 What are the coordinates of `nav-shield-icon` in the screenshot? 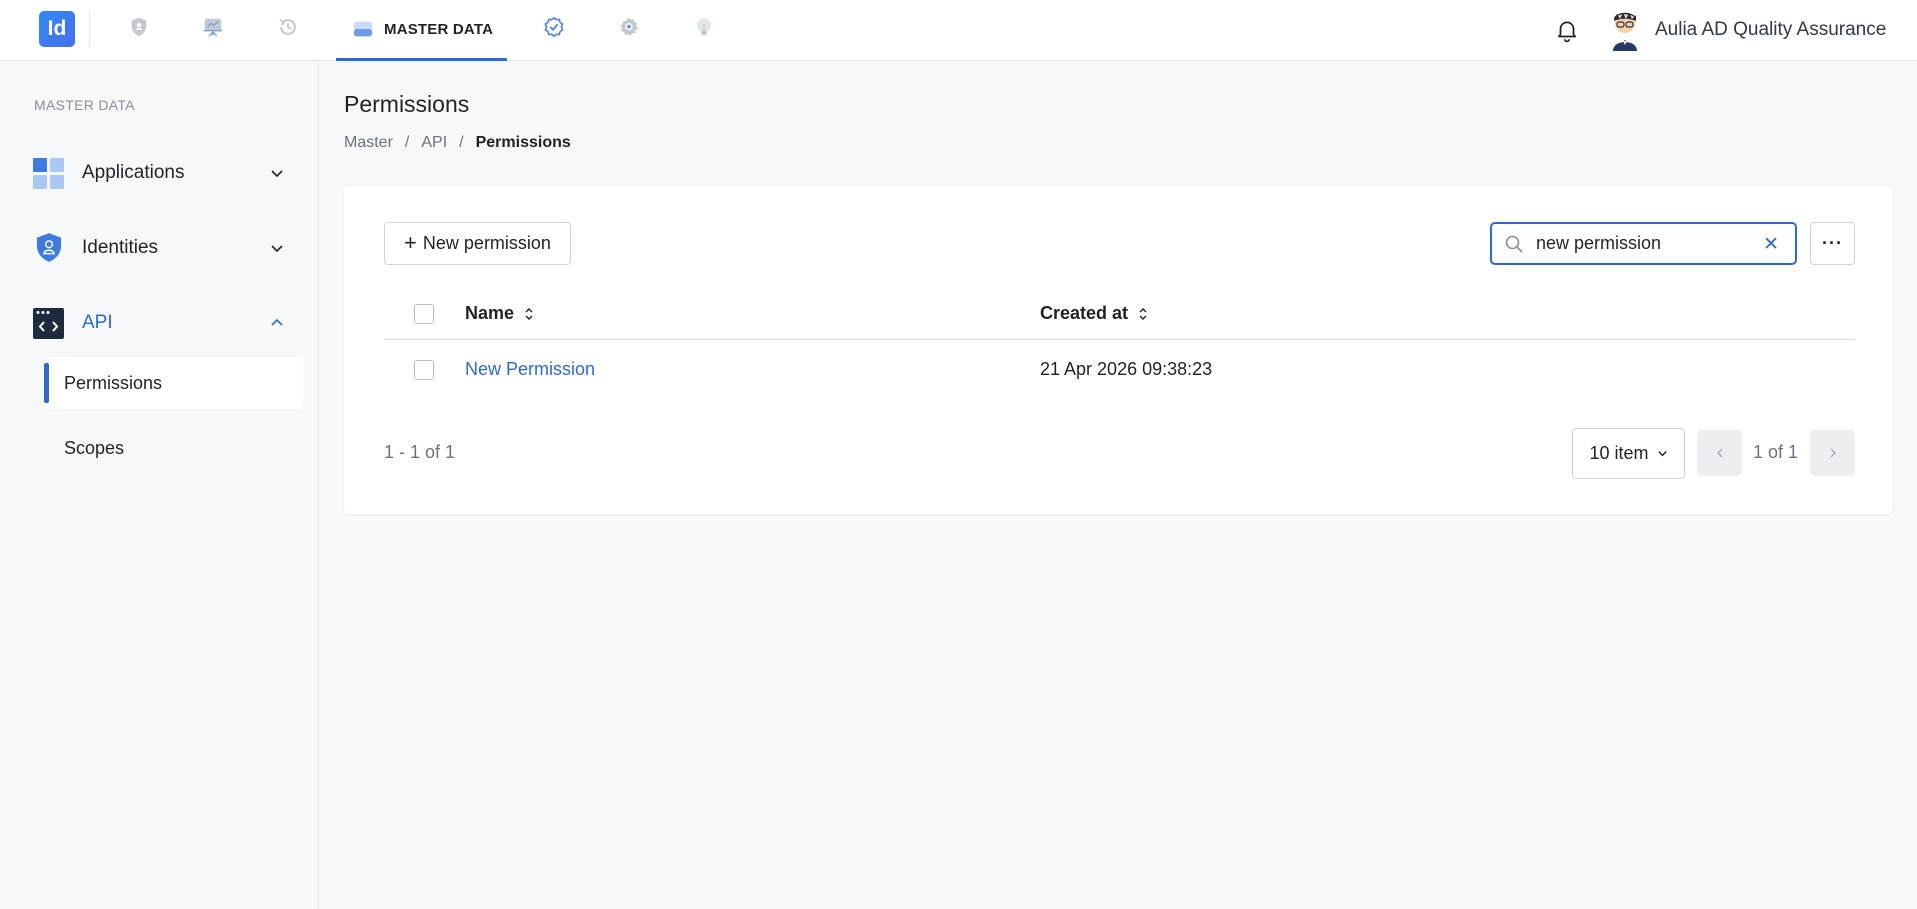 It's located at (139, 27).